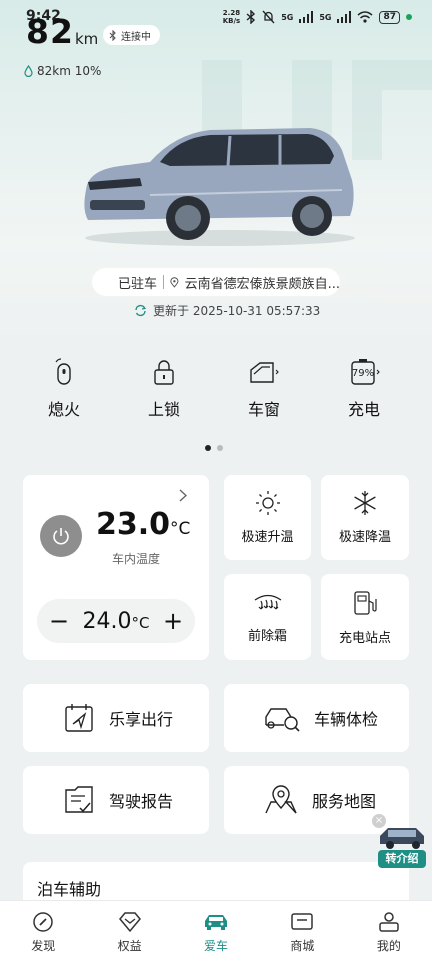 This screenshot has height=960, width=432. Describe the element at coordinates (379, 821) in the screenshot. I see `promo-close-button: ×` at that location.